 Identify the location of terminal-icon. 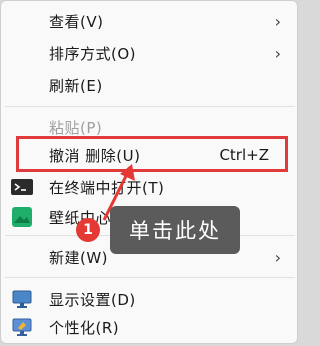
(22, 187).